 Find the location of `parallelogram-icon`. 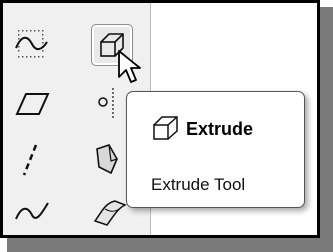

parallelogram-icon is located at coordinates (32, 104).